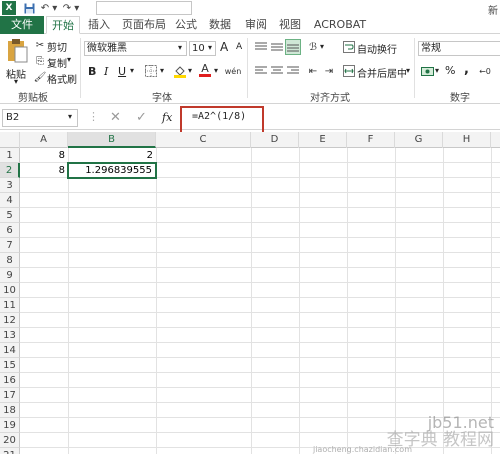 The image size is (500, 454). What do you see at coordinates (10, 320) in the screenshot?
I see `row-header-12: 12` at bounding box center [10, 320].